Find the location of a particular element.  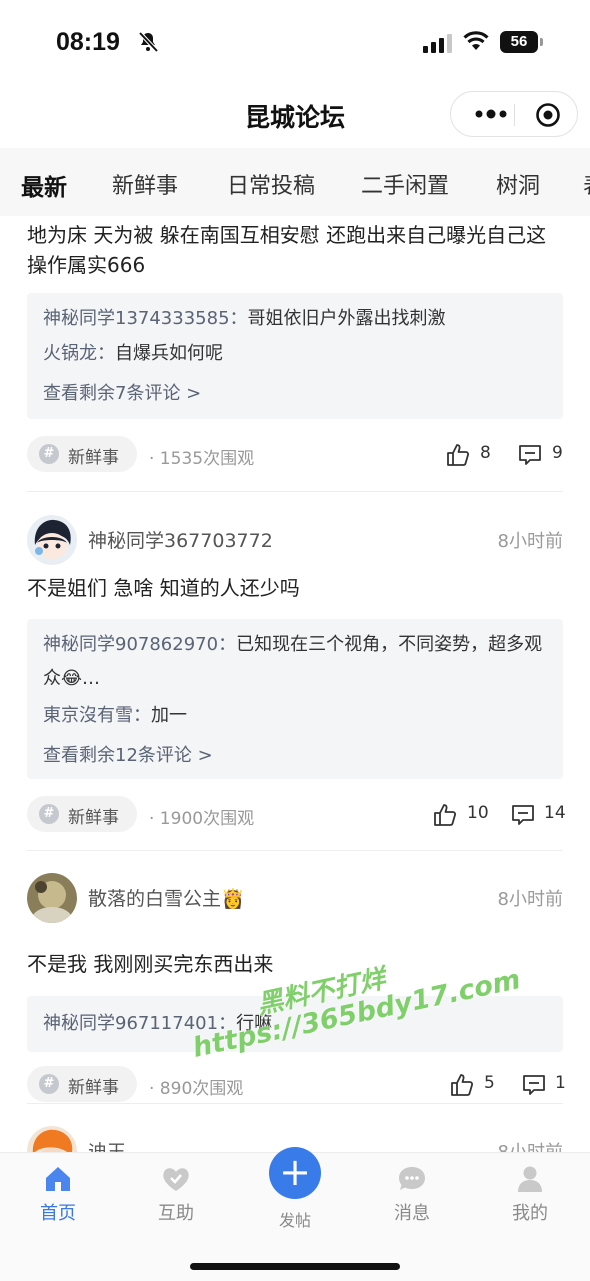

comment-author: 火锅龙： is located at coordinates (79, 353).